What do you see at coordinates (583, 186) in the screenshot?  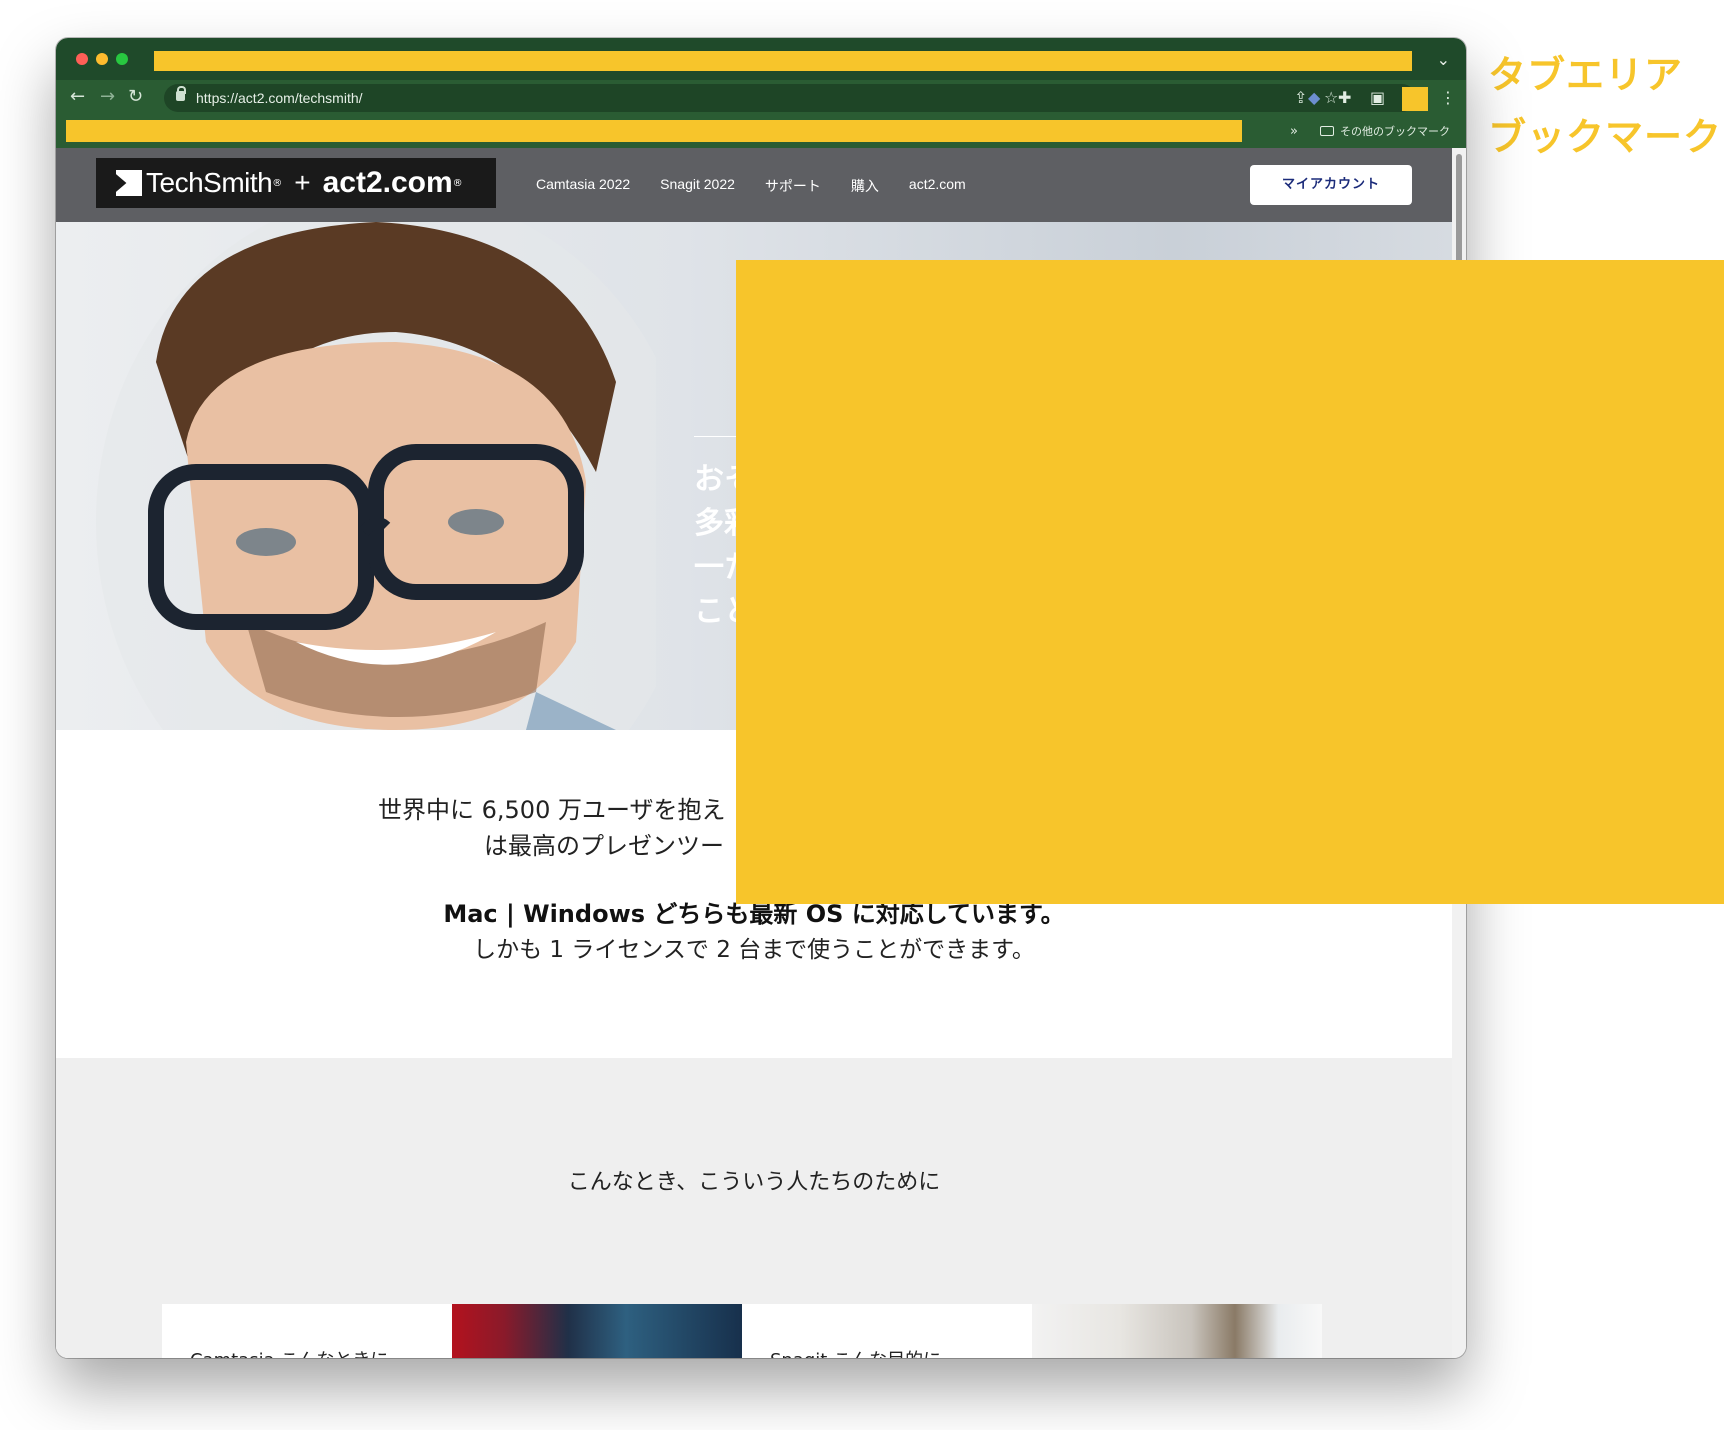 I see `nav-camtasia: Camtasia 2022` at bounding box center [583, 186].